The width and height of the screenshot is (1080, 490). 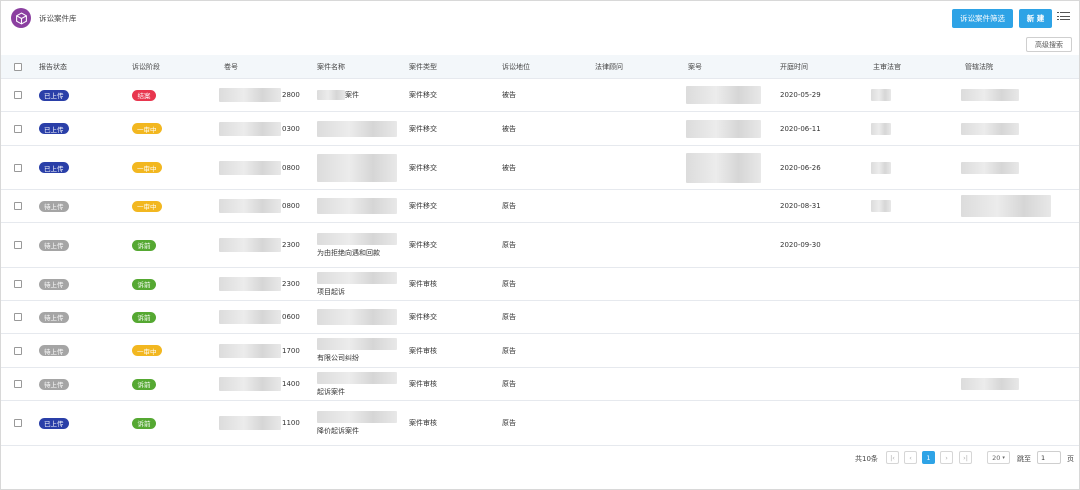 I want to click on goto-page-input, so click(x=1049, y=457).